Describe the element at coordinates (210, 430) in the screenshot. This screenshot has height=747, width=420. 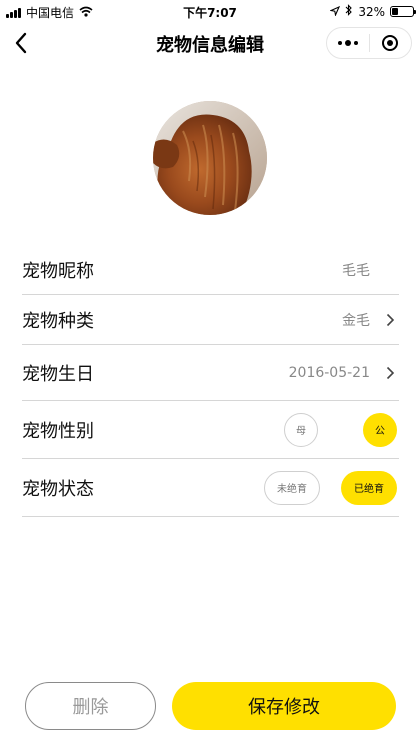
I see `gender-row: 宠物性别 母 公` at that location.